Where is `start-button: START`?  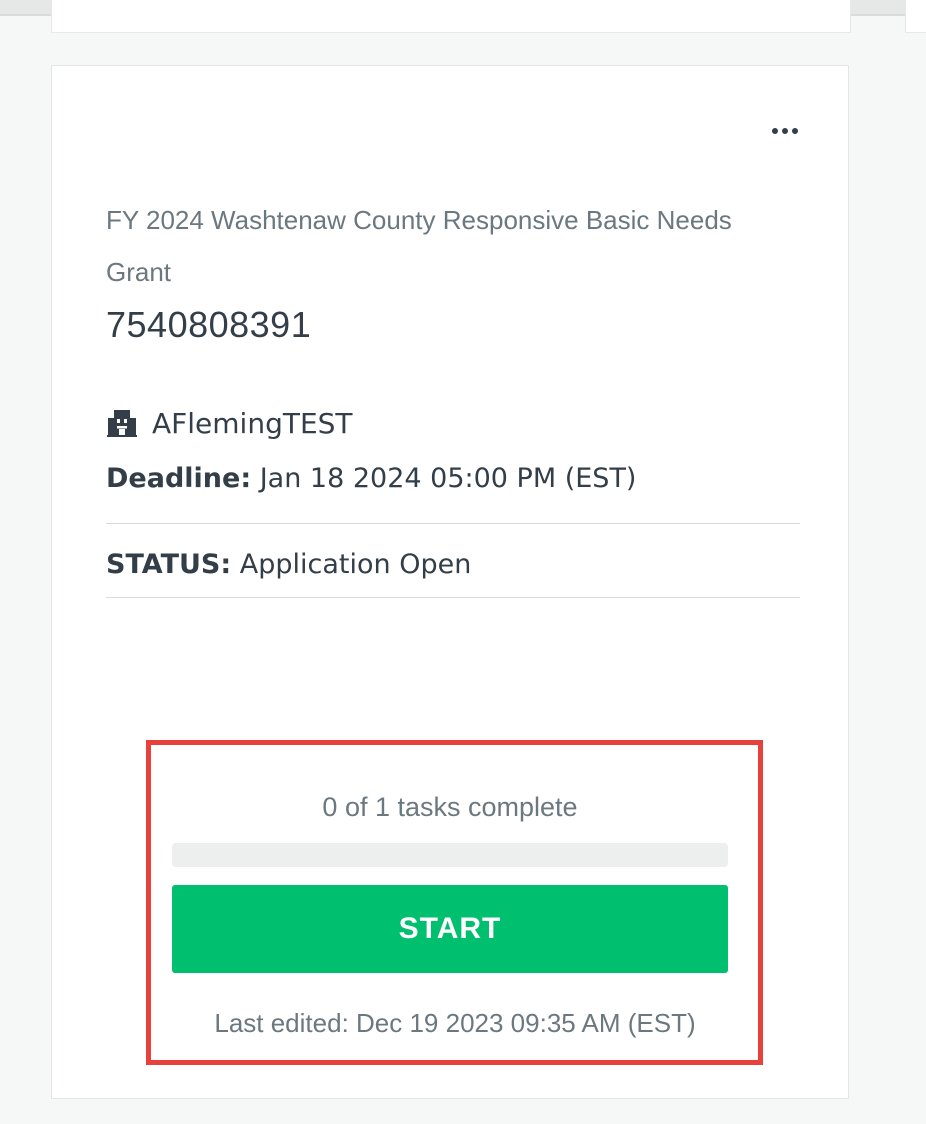
start-button: START is located at coordinates (450, 929).